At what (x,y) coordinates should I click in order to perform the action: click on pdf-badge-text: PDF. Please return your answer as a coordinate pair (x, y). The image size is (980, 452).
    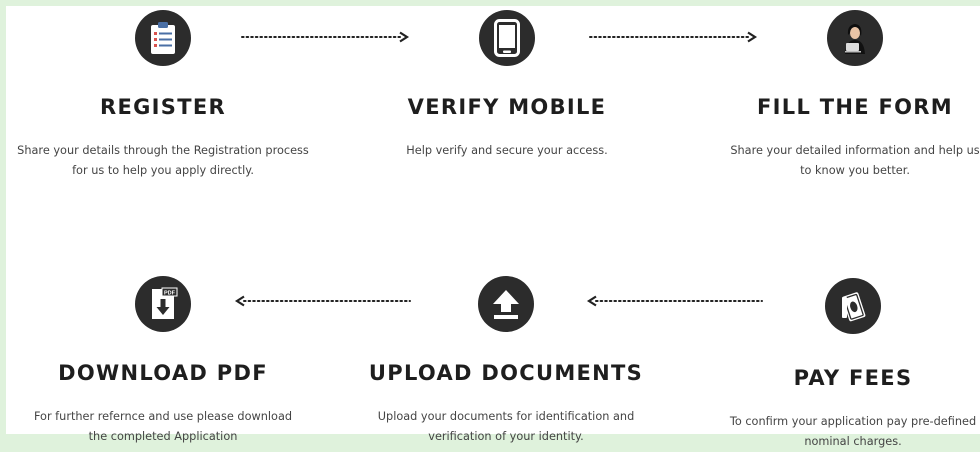
    Looking at the image, I should click on (170, 294).